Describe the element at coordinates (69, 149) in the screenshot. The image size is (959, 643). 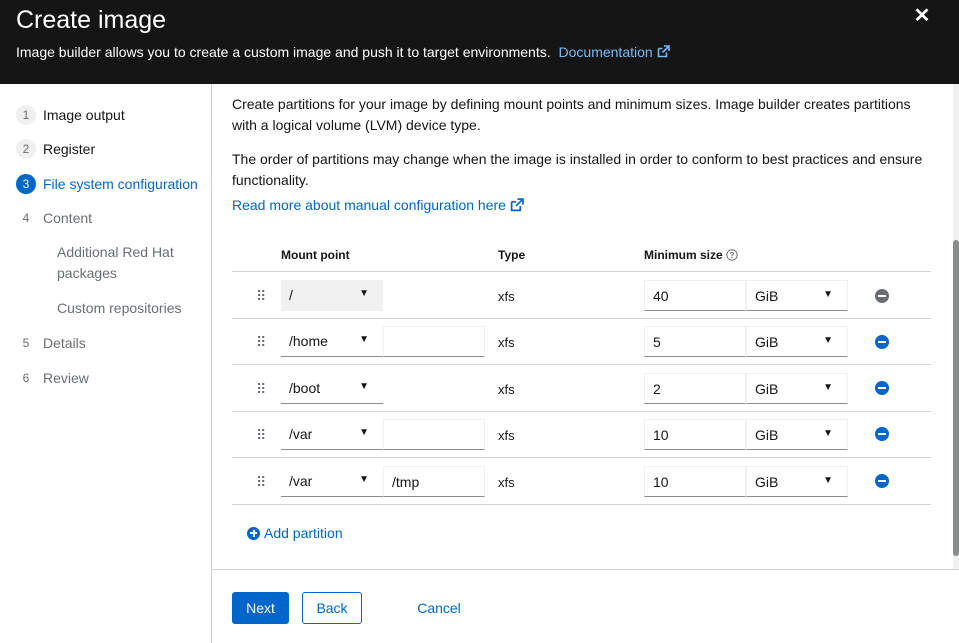
I see `nav-step-label: Register` at that location.